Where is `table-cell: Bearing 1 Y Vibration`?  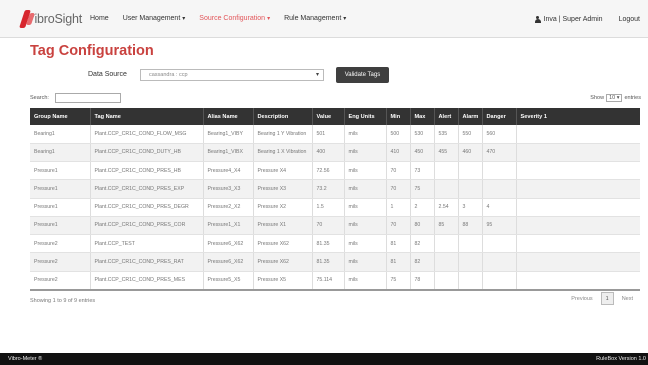
table-cell: Bearing 1 Y Vibration is located at coordinates (283, 134).